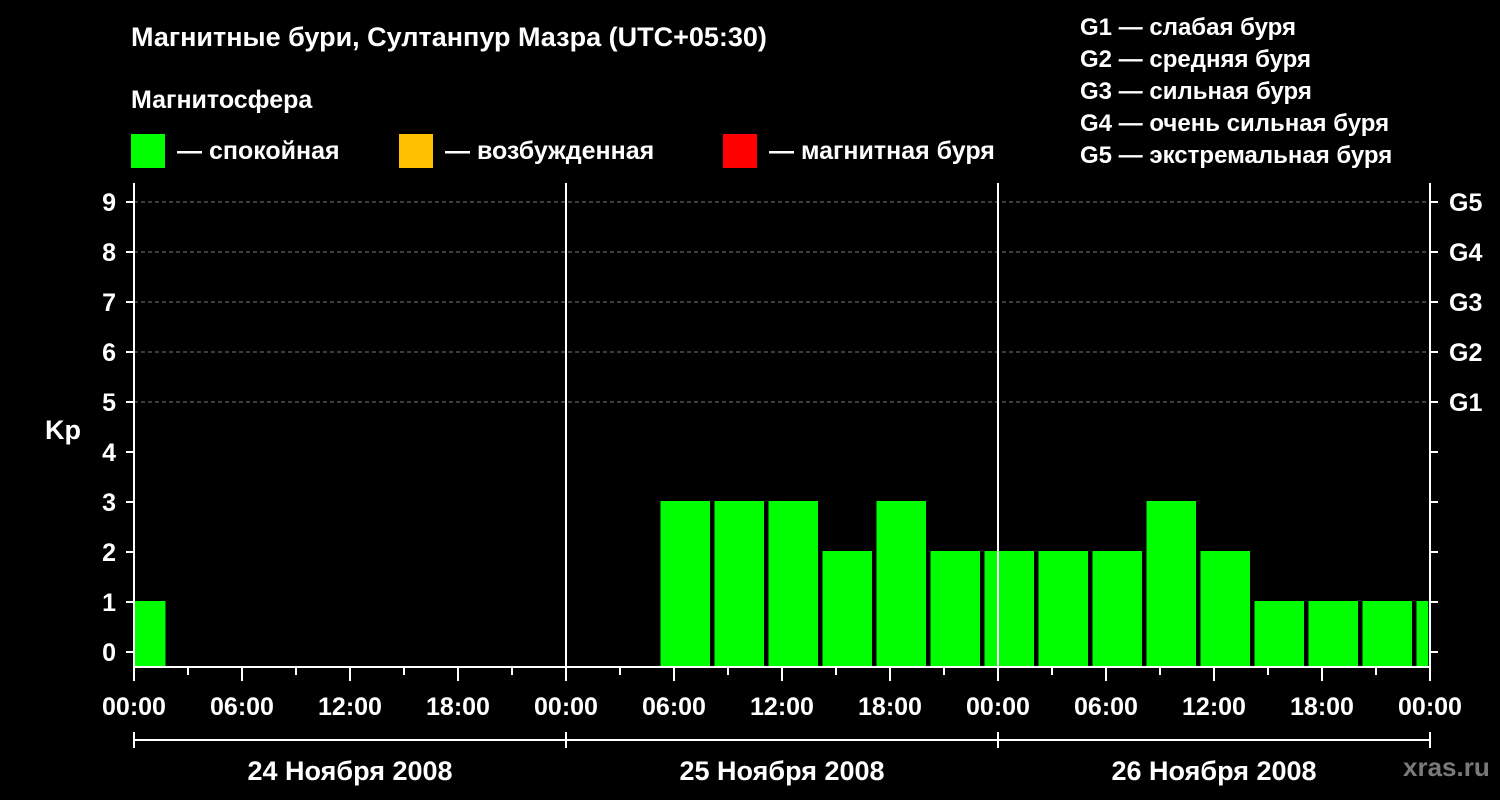 The height and width of the screenshot is (800, 1500). What do you see at coordinates (1106, 707) in the screenshot?
I see `x-tick-label-9: 06:00` at bounding box center [1106, 707].